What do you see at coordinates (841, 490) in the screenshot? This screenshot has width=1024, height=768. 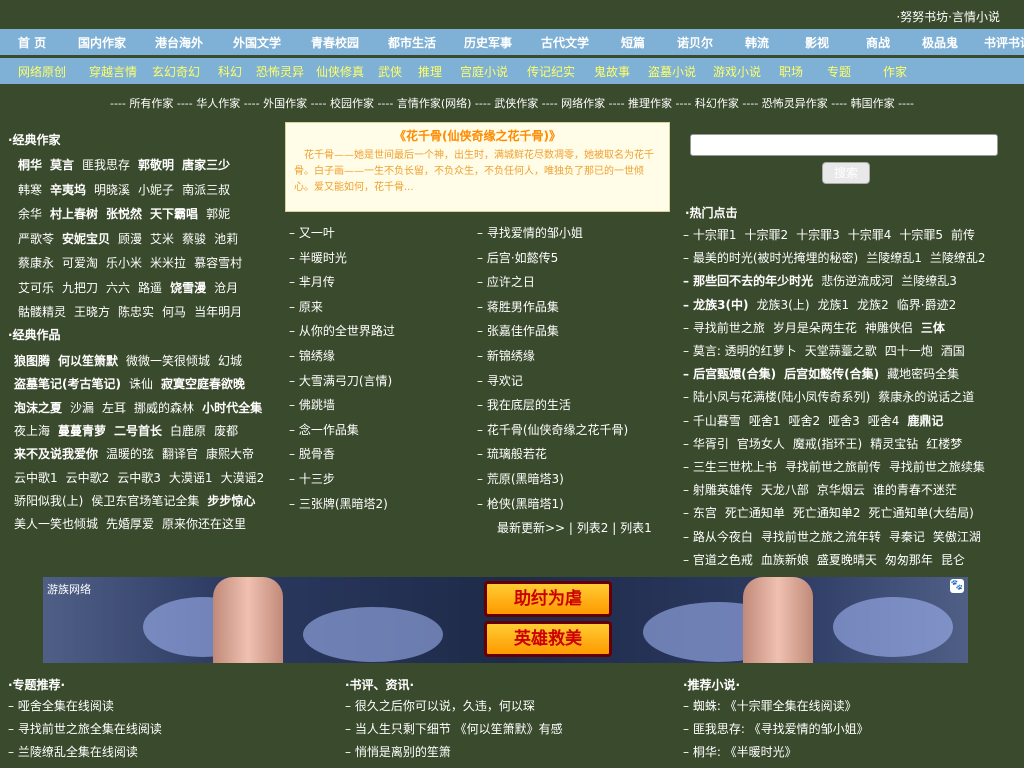 I see `hot-link: 京华烟云` at bounding box center [841, 490].